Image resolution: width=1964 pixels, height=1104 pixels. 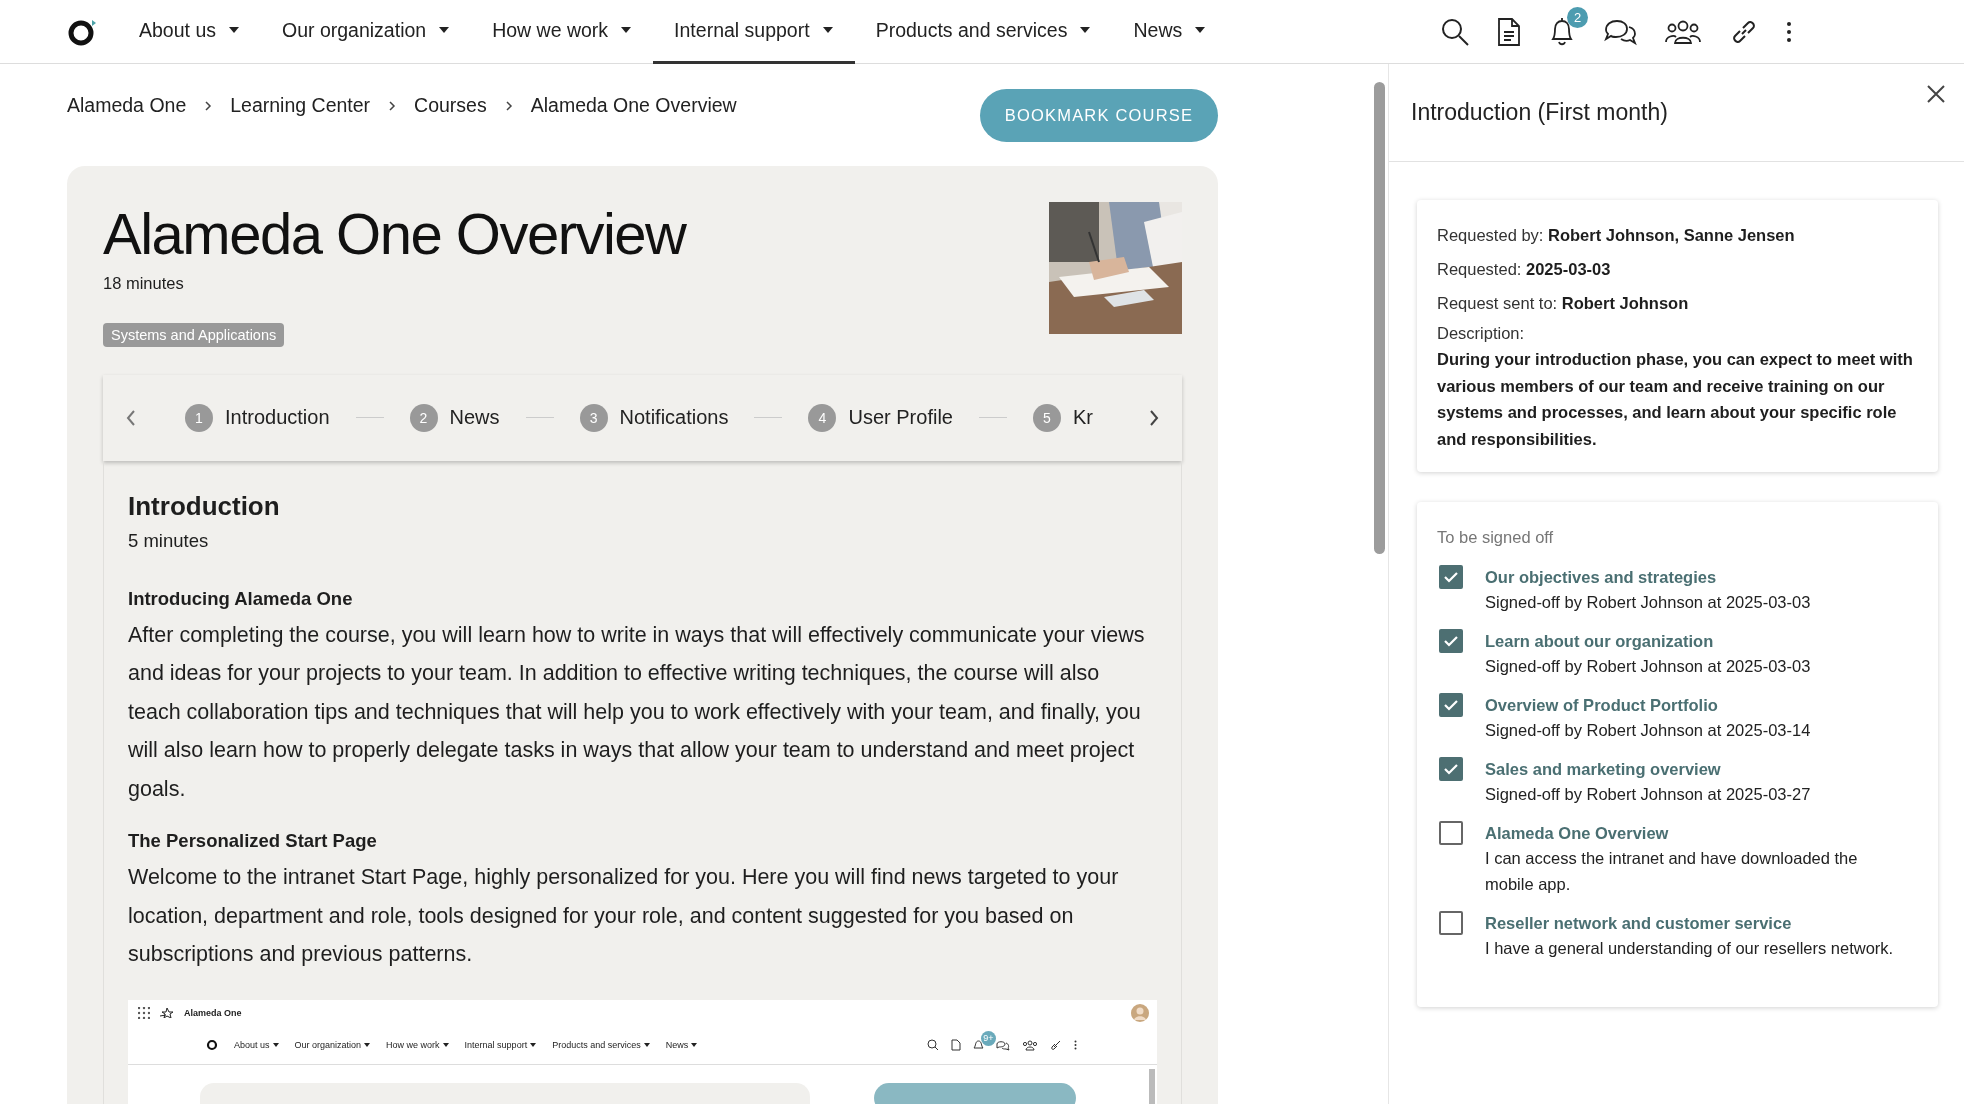 I want to click on detail-label: Description:, so click(x=1481, y=333).